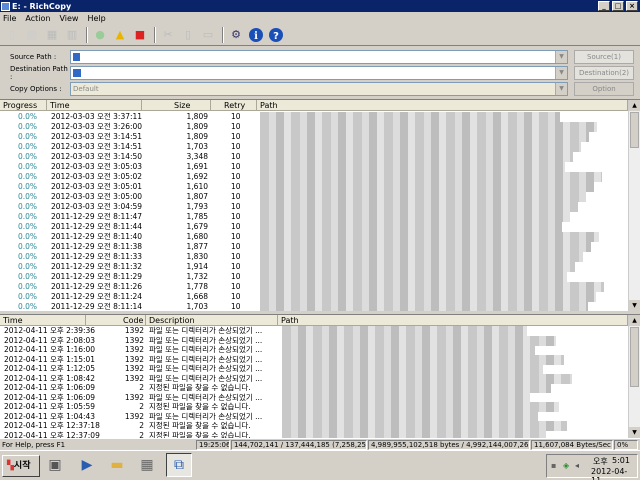 Image resolution: width=640 pixels, height=480 pixels. What do you see at coordinates (55, 465) in the screenshot?
I see `computer-icon: ▣` at bounding box center [55, 465].